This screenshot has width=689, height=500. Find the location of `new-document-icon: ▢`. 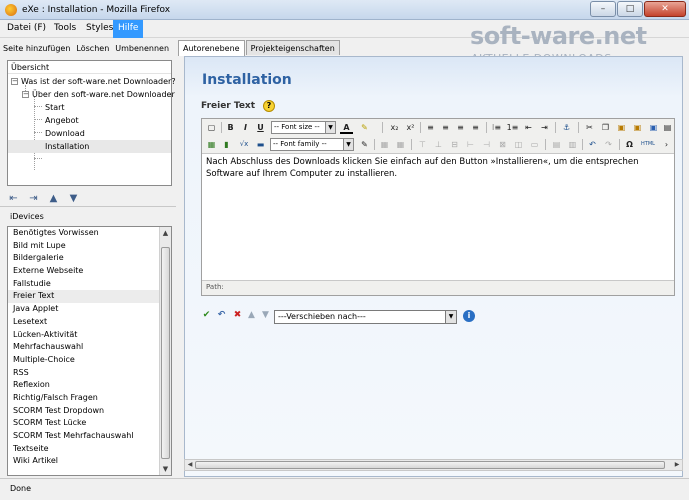

new-document-icon: ▢ is located at coordinates (211, 127).